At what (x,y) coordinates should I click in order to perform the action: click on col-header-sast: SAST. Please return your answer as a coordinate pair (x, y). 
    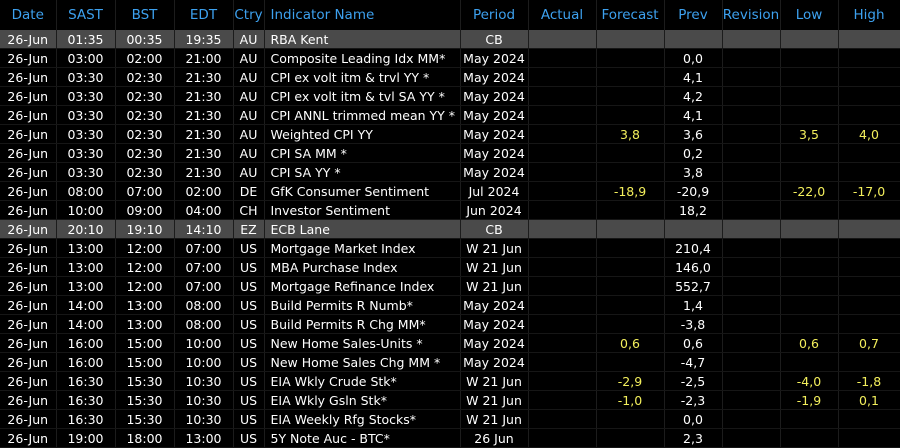
    Looking at the image, I should click on (86, 15).